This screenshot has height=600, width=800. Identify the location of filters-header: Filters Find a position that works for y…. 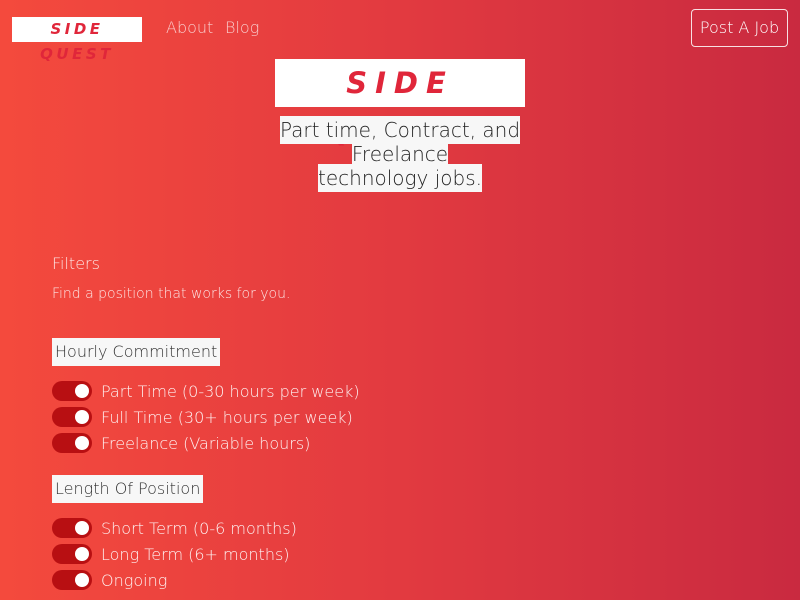
(171, 278).